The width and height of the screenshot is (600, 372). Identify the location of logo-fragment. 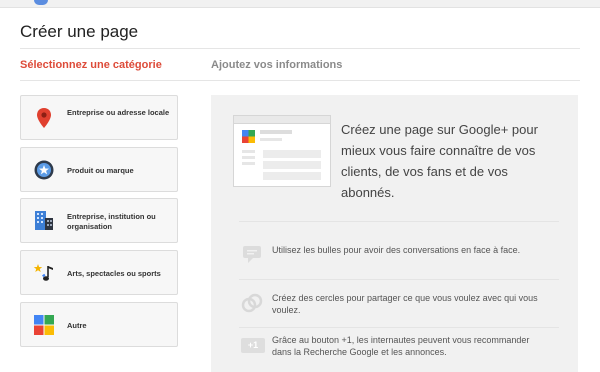
(41, 2).